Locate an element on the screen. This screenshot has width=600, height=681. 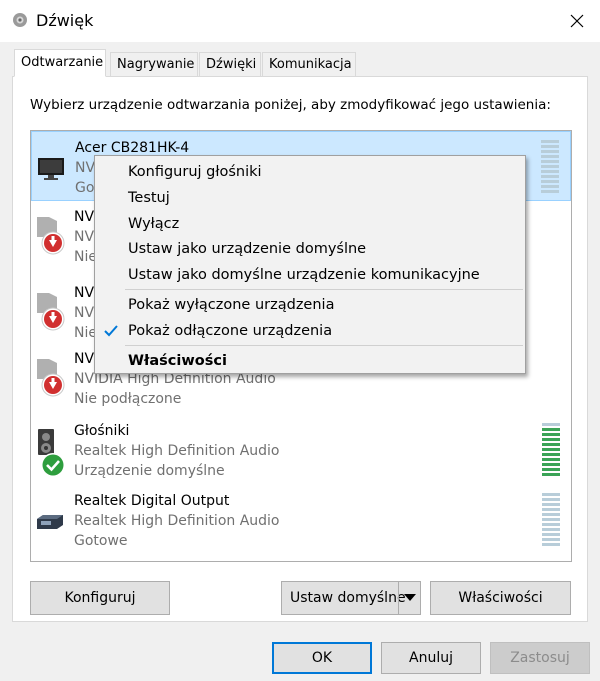
set-default-button: Ustaw domyślne is located at coordinates (351, 598).